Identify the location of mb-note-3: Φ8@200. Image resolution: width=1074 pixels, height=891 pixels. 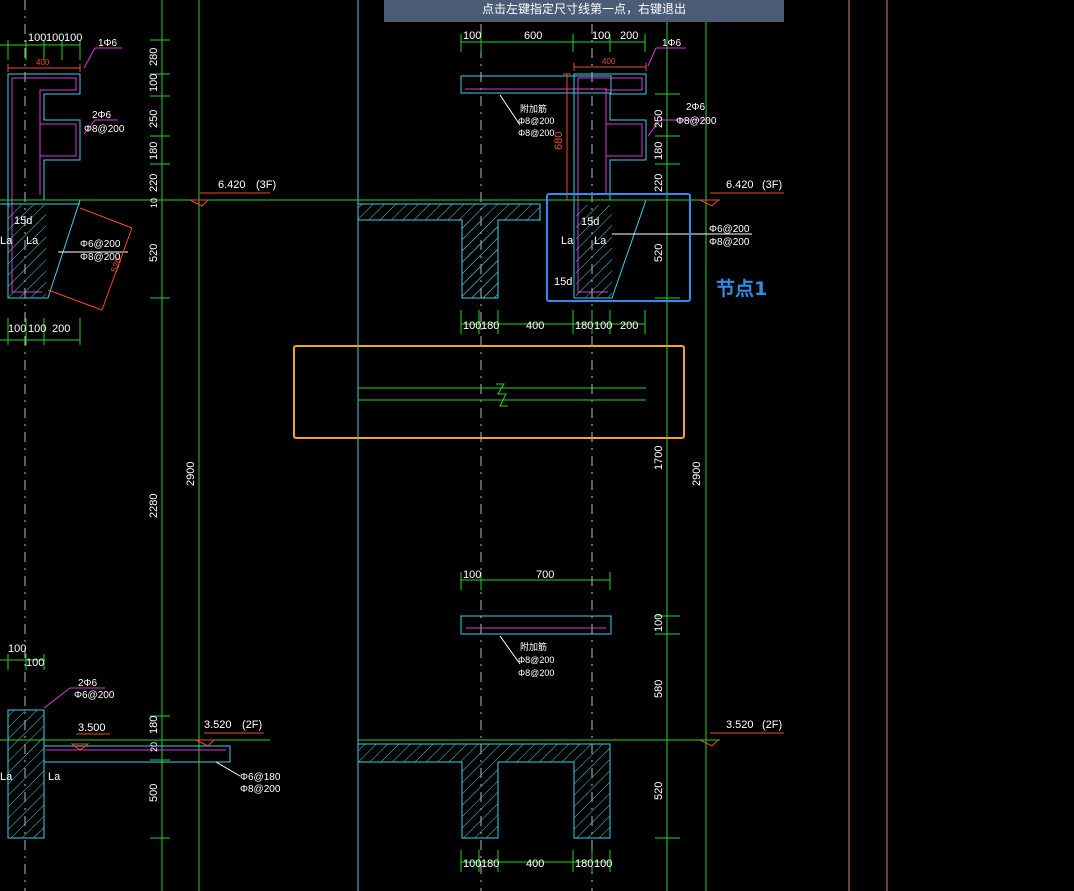
(536, 673).